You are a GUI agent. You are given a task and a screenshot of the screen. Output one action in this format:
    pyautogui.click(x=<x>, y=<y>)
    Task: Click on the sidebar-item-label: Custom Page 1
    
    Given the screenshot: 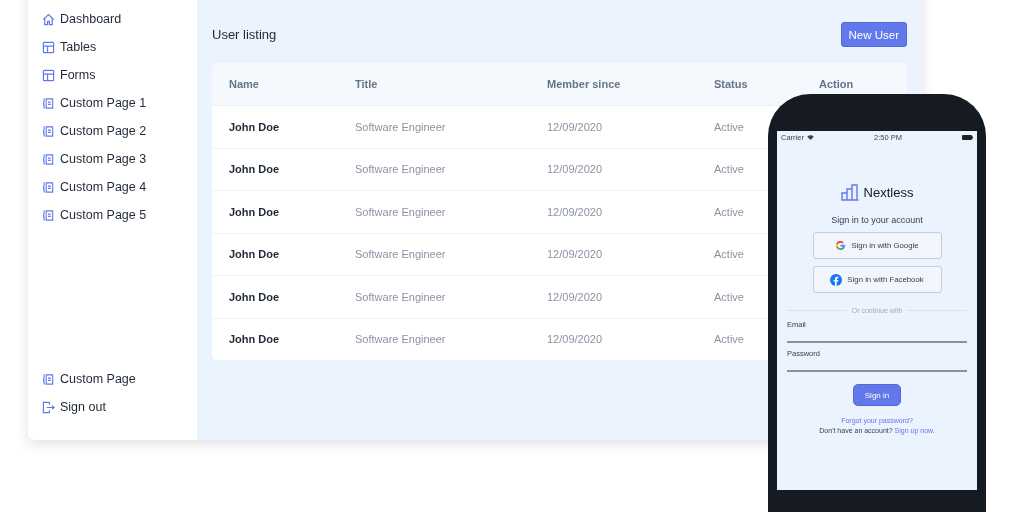 What is the action you would take?
    pyautogui.click(x=103, y=103)
    